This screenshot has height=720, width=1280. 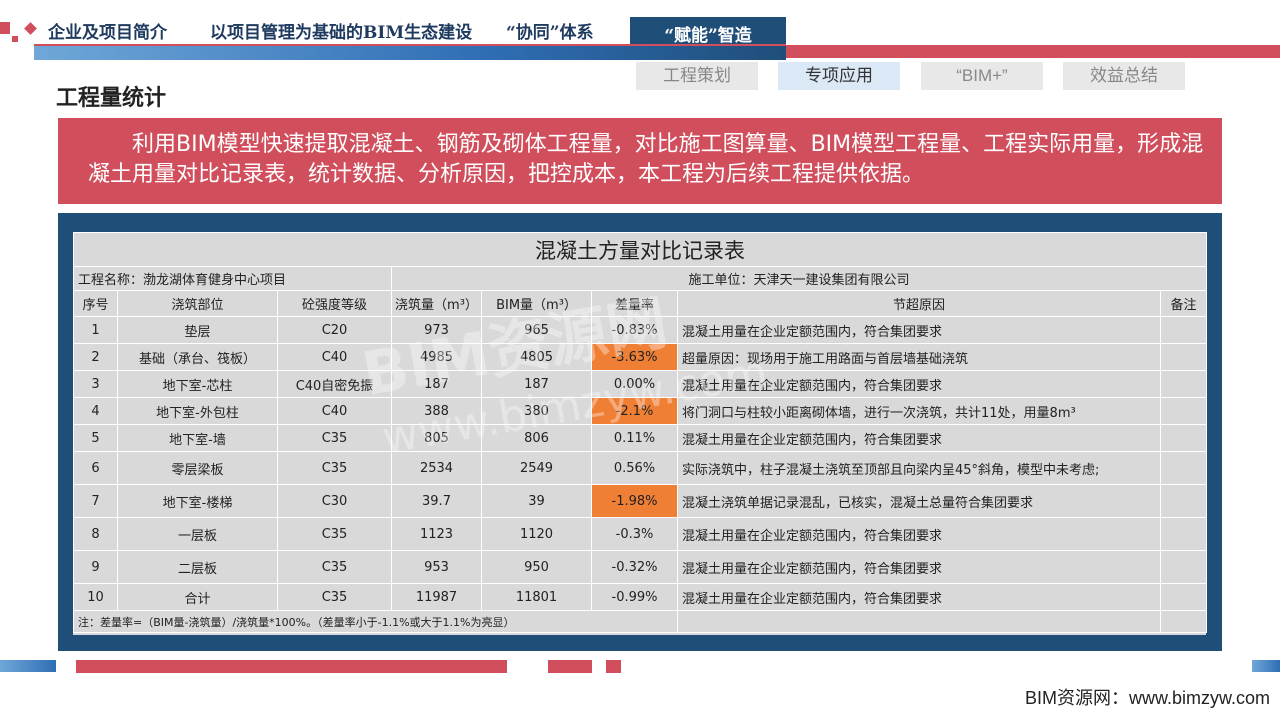 I want to click on cell-no: 5, so click(x=95, y=438).